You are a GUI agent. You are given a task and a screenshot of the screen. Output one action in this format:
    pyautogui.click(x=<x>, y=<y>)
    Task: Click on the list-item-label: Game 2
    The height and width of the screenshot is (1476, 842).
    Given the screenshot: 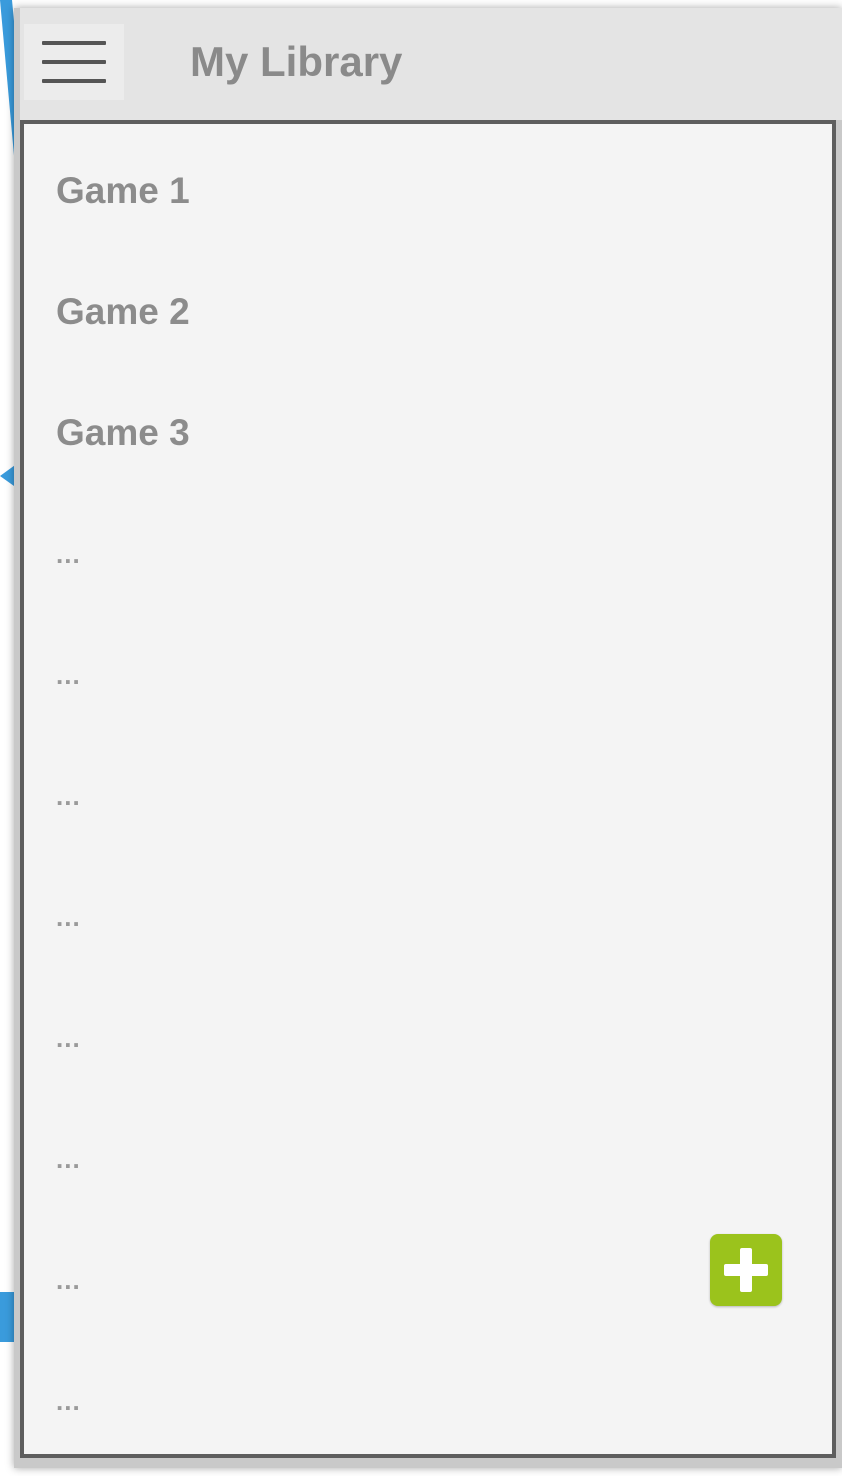 What is the action you would take?
    pyautogui.click(x=123, y=311)
    